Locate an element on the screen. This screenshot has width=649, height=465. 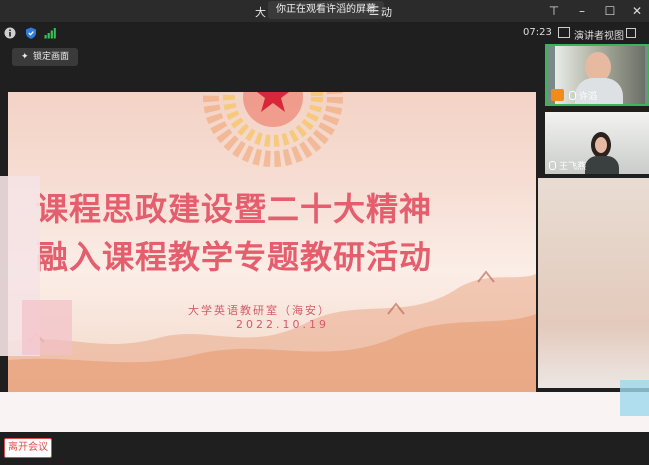
layout-view-icon is located at coordinates (564, 32).